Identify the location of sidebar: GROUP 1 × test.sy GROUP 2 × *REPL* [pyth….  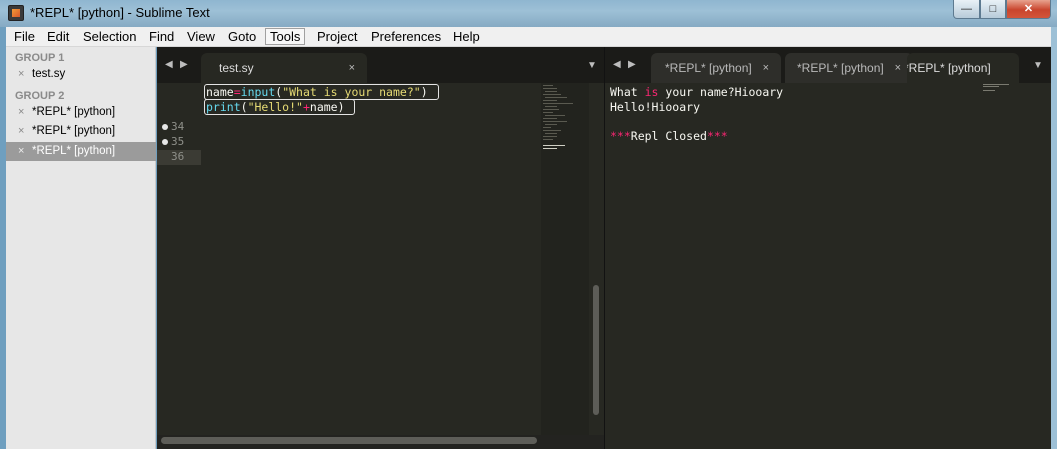
(81, 248).